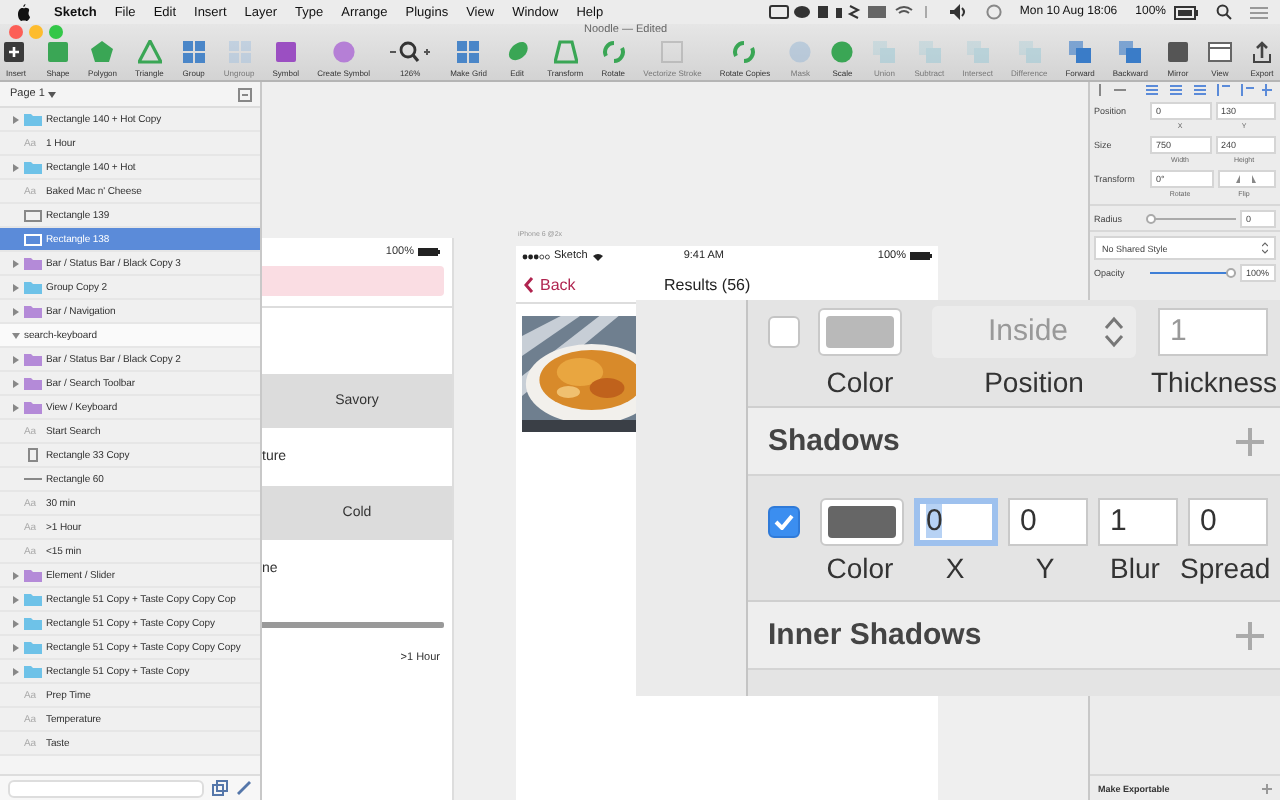  What do you see at coordinates (958, 12) in the screenshot?
I see `volume-icon` at bounding box center [958, 12].